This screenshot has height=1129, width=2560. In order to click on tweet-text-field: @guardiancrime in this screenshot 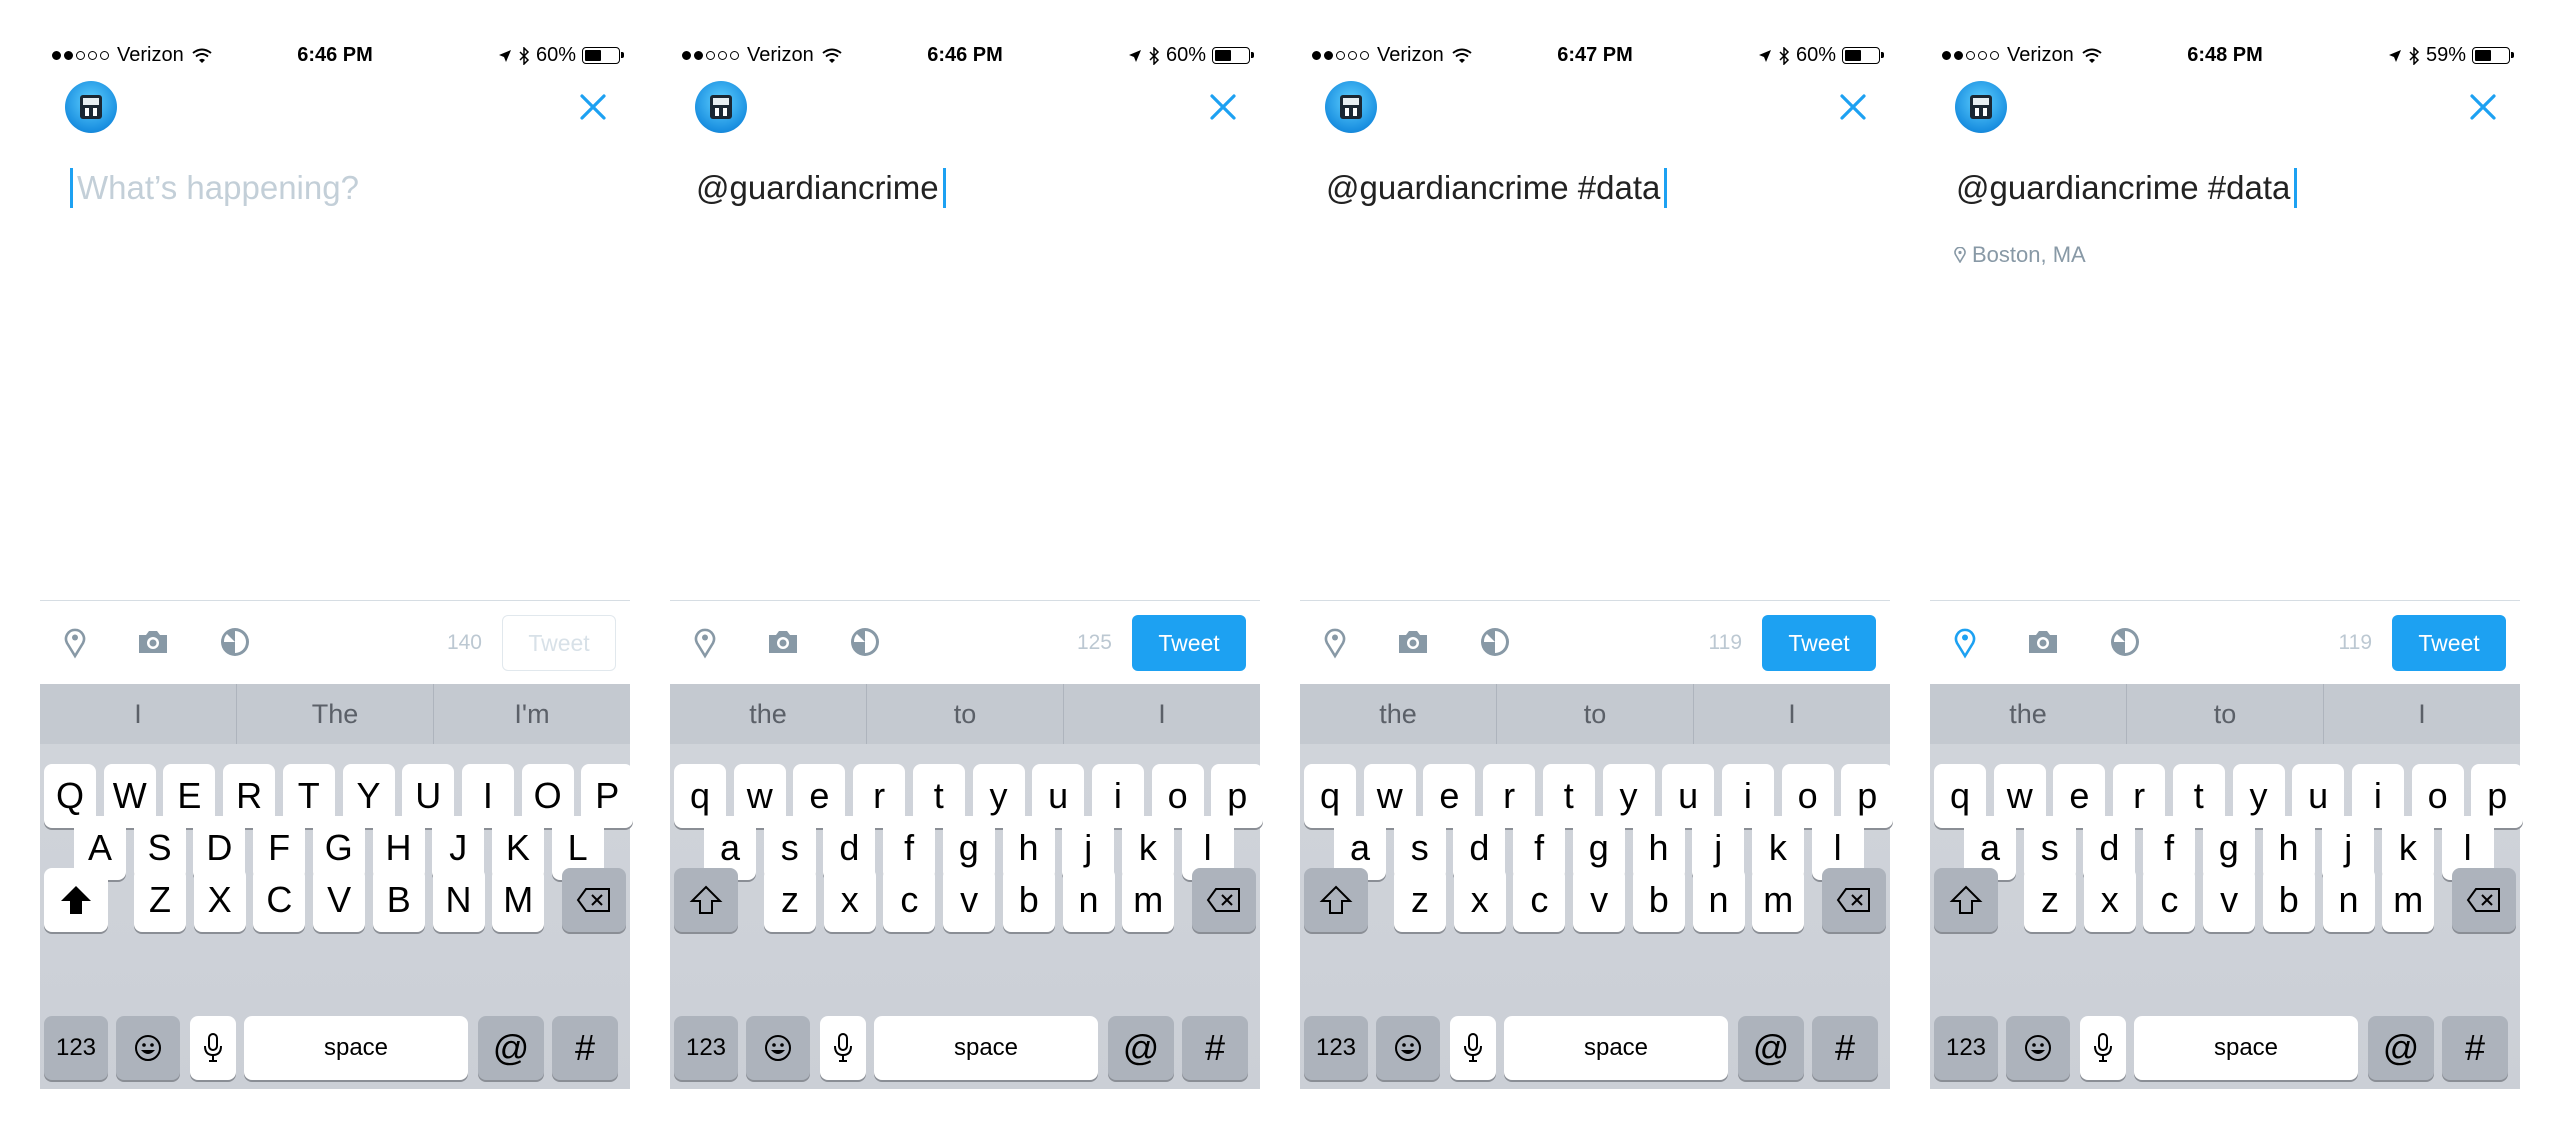, I will do `click(823, 188)`.